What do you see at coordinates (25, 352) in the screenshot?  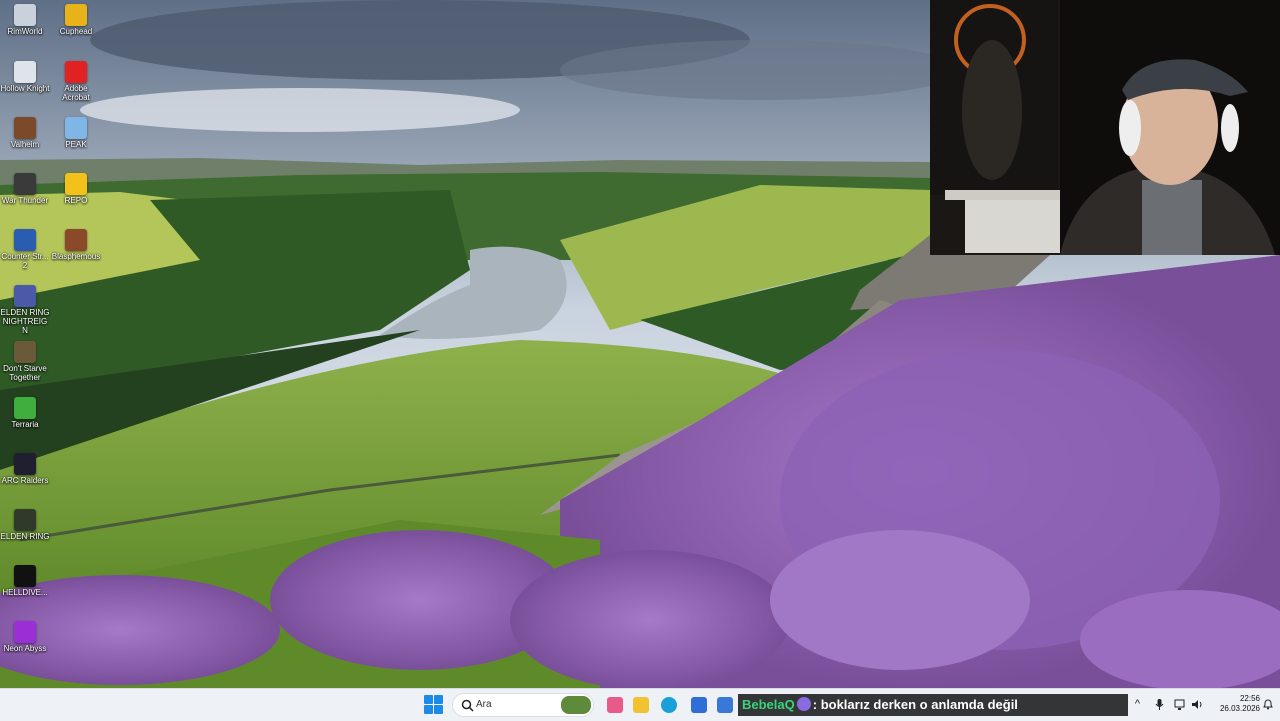 I see `dont-starve-icon` at bounding box center [25, 352].